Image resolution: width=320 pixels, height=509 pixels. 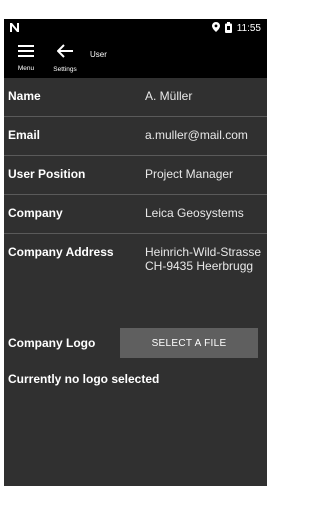 I want to click on page-title: User, so click(x=98, y=54).